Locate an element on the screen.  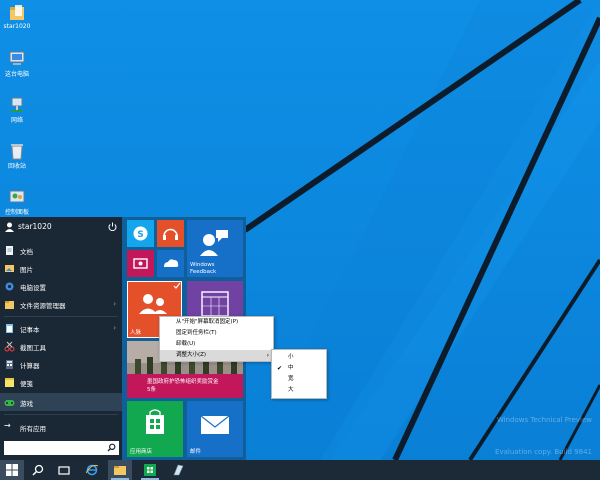
resize-option-small: 小 is located at coordinates (299, 357).